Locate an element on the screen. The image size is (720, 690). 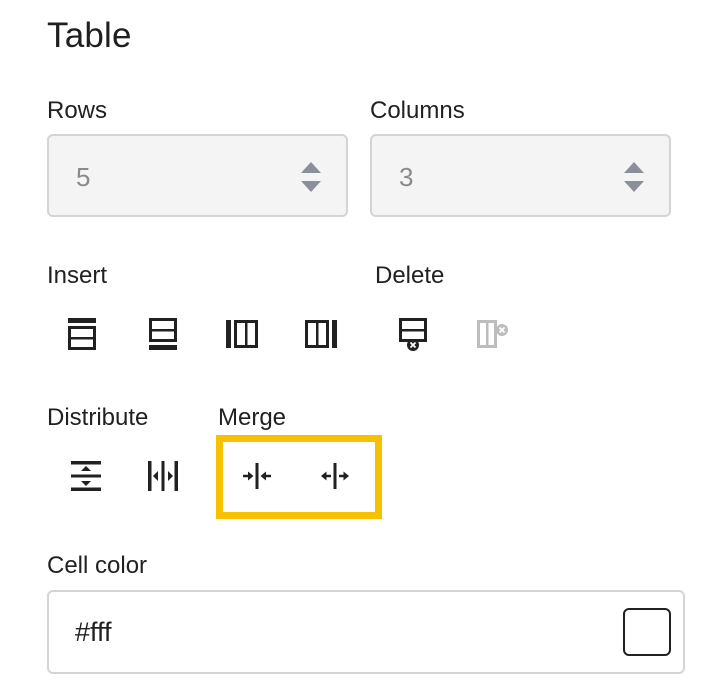
distribute-label: Distribute is located at coordinates (98, 417).